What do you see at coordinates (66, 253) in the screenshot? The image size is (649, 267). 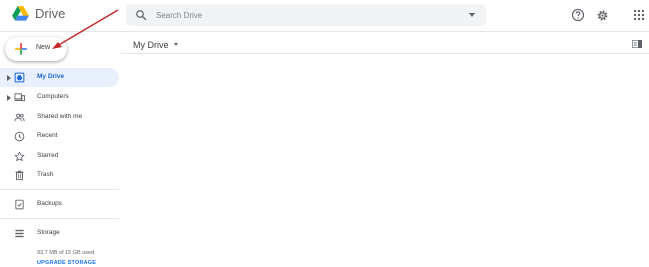 I see `storage-usage-text: 93.7 MB of 15 GB used` at bounding box center [66, 253].